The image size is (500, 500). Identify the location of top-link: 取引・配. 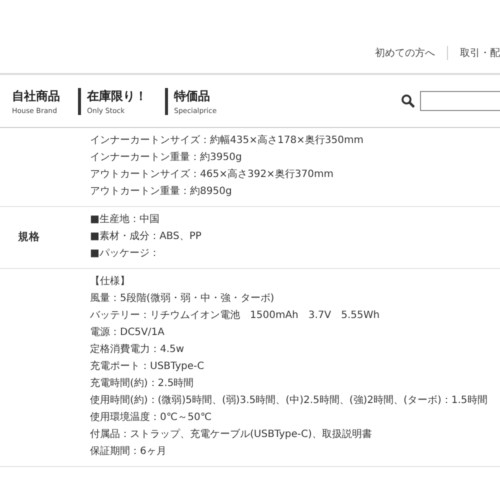
(473, 53).